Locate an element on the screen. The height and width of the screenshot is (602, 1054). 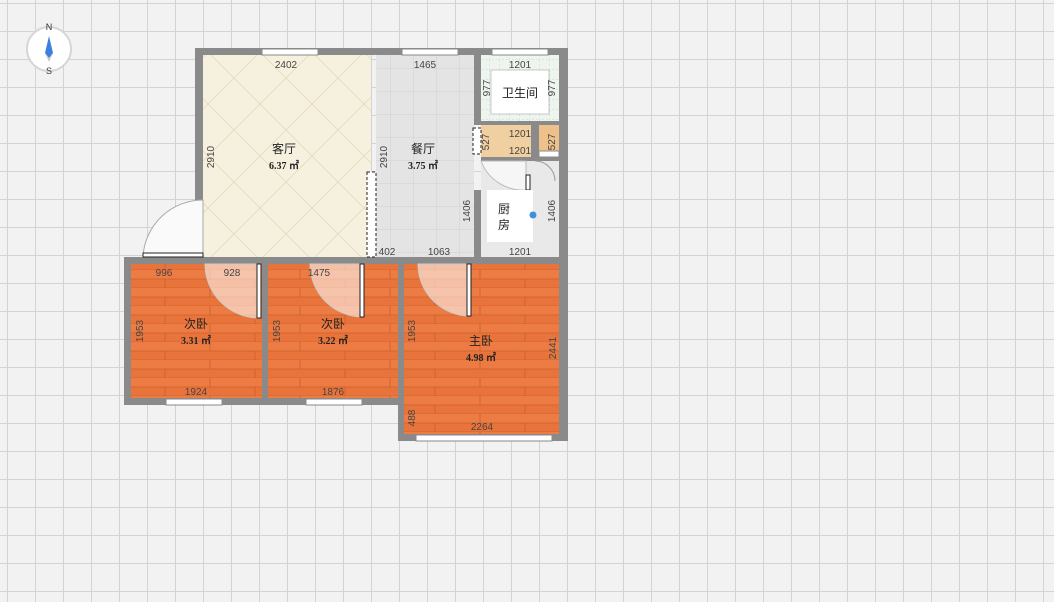
partition-utility-right is located at coordinates (549, 154).